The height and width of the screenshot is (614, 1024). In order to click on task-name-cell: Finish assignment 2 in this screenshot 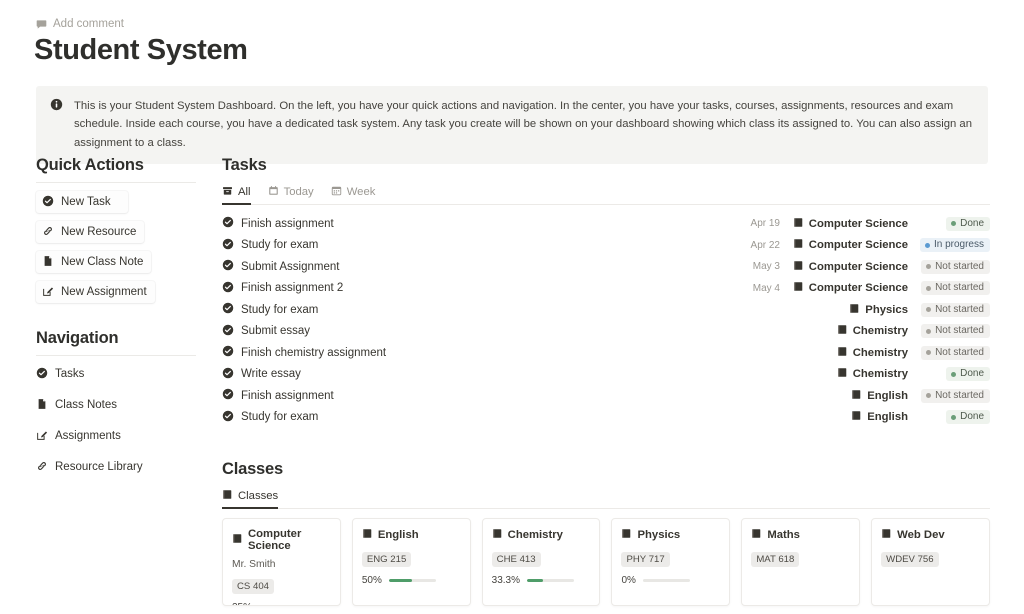, I will do `click(480, 288)`.